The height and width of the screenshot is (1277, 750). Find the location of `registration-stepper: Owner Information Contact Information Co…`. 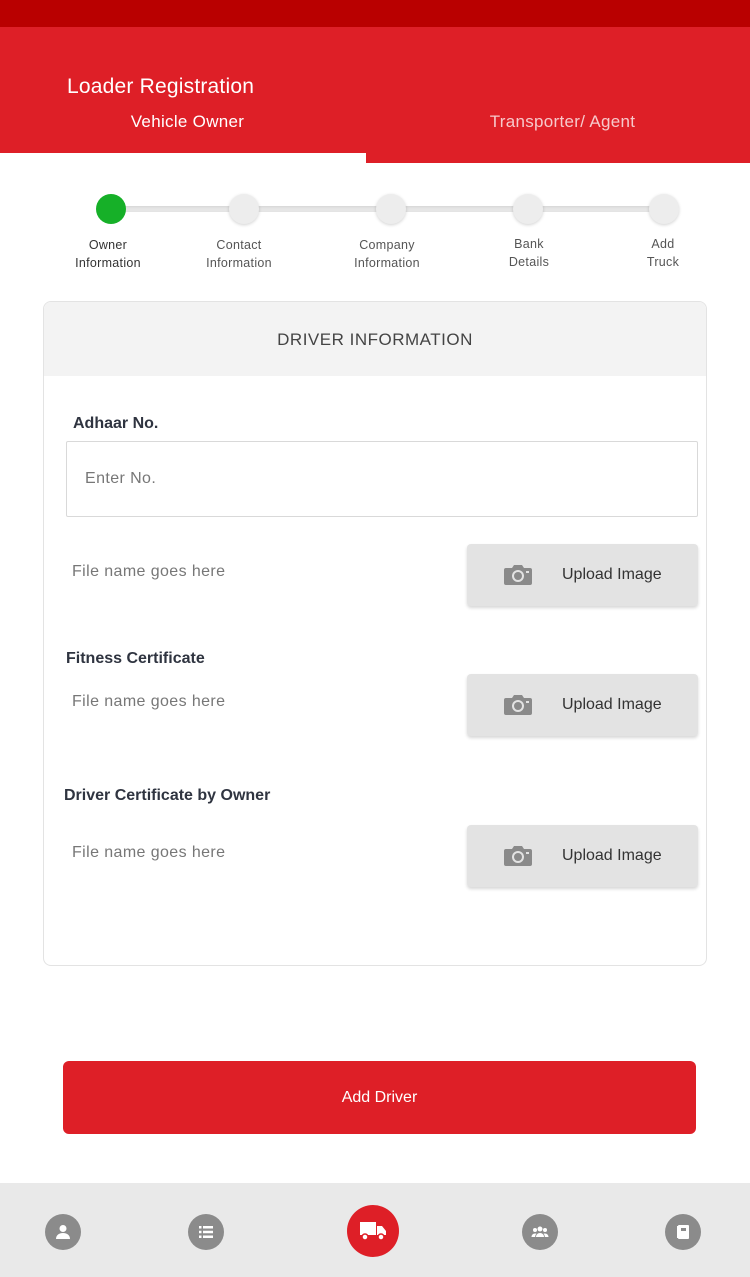

registration-stepper: Owner Information Contact Information Co… is located at coordinates (375, 223).